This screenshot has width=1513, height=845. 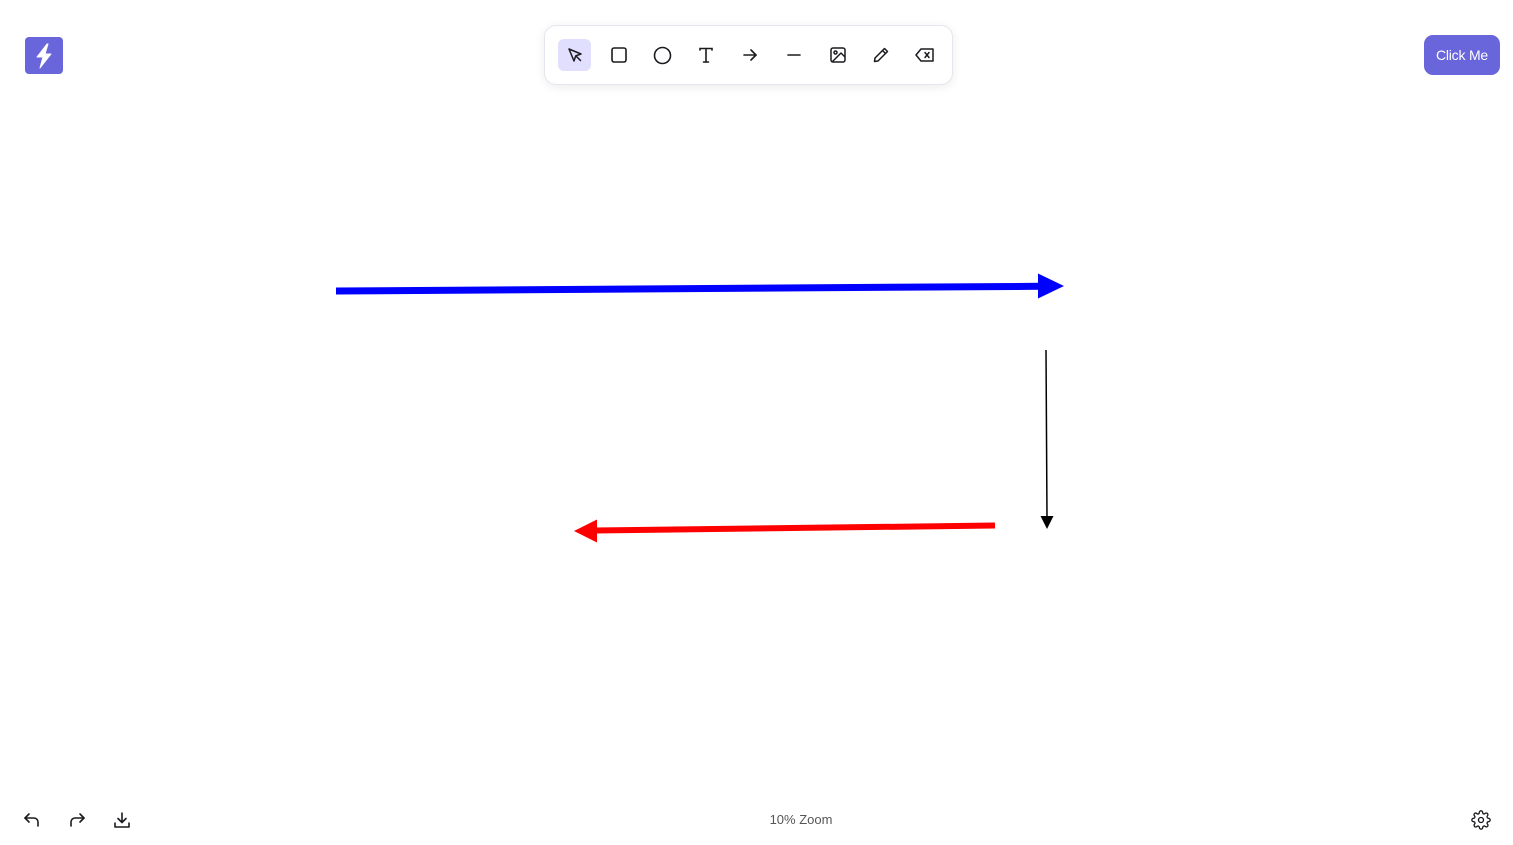 I want to click on blue-arrow-shape, so click(x=699, y=286).